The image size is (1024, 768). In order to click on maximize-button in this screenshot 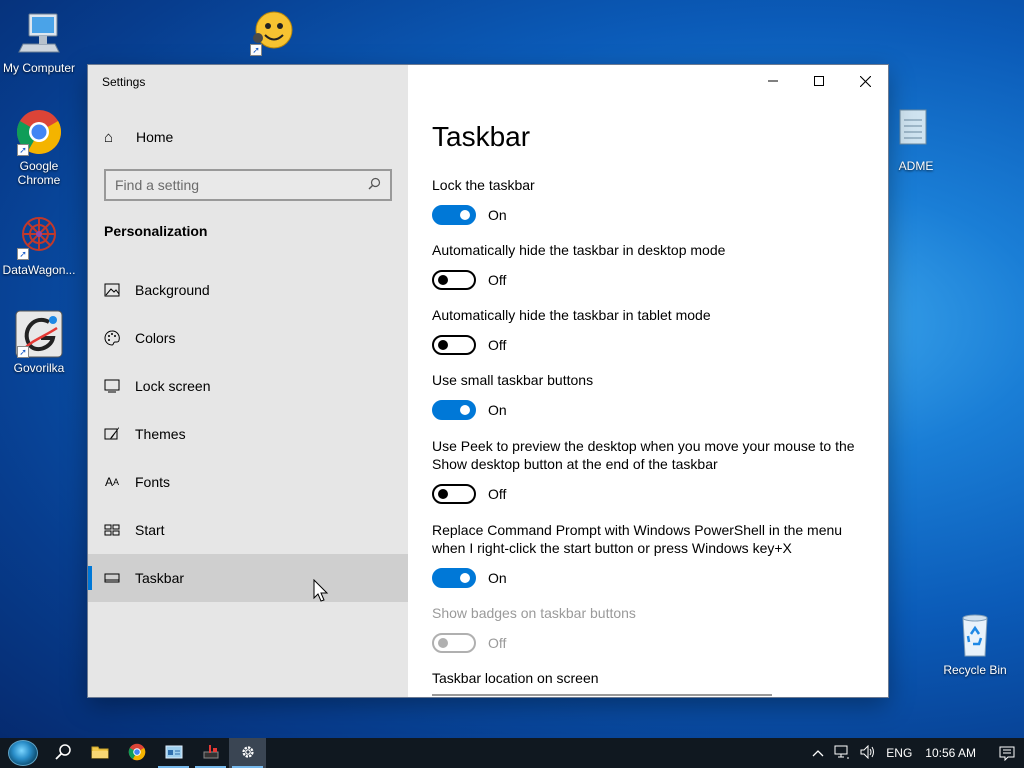, I will do `click(819, 81)`.